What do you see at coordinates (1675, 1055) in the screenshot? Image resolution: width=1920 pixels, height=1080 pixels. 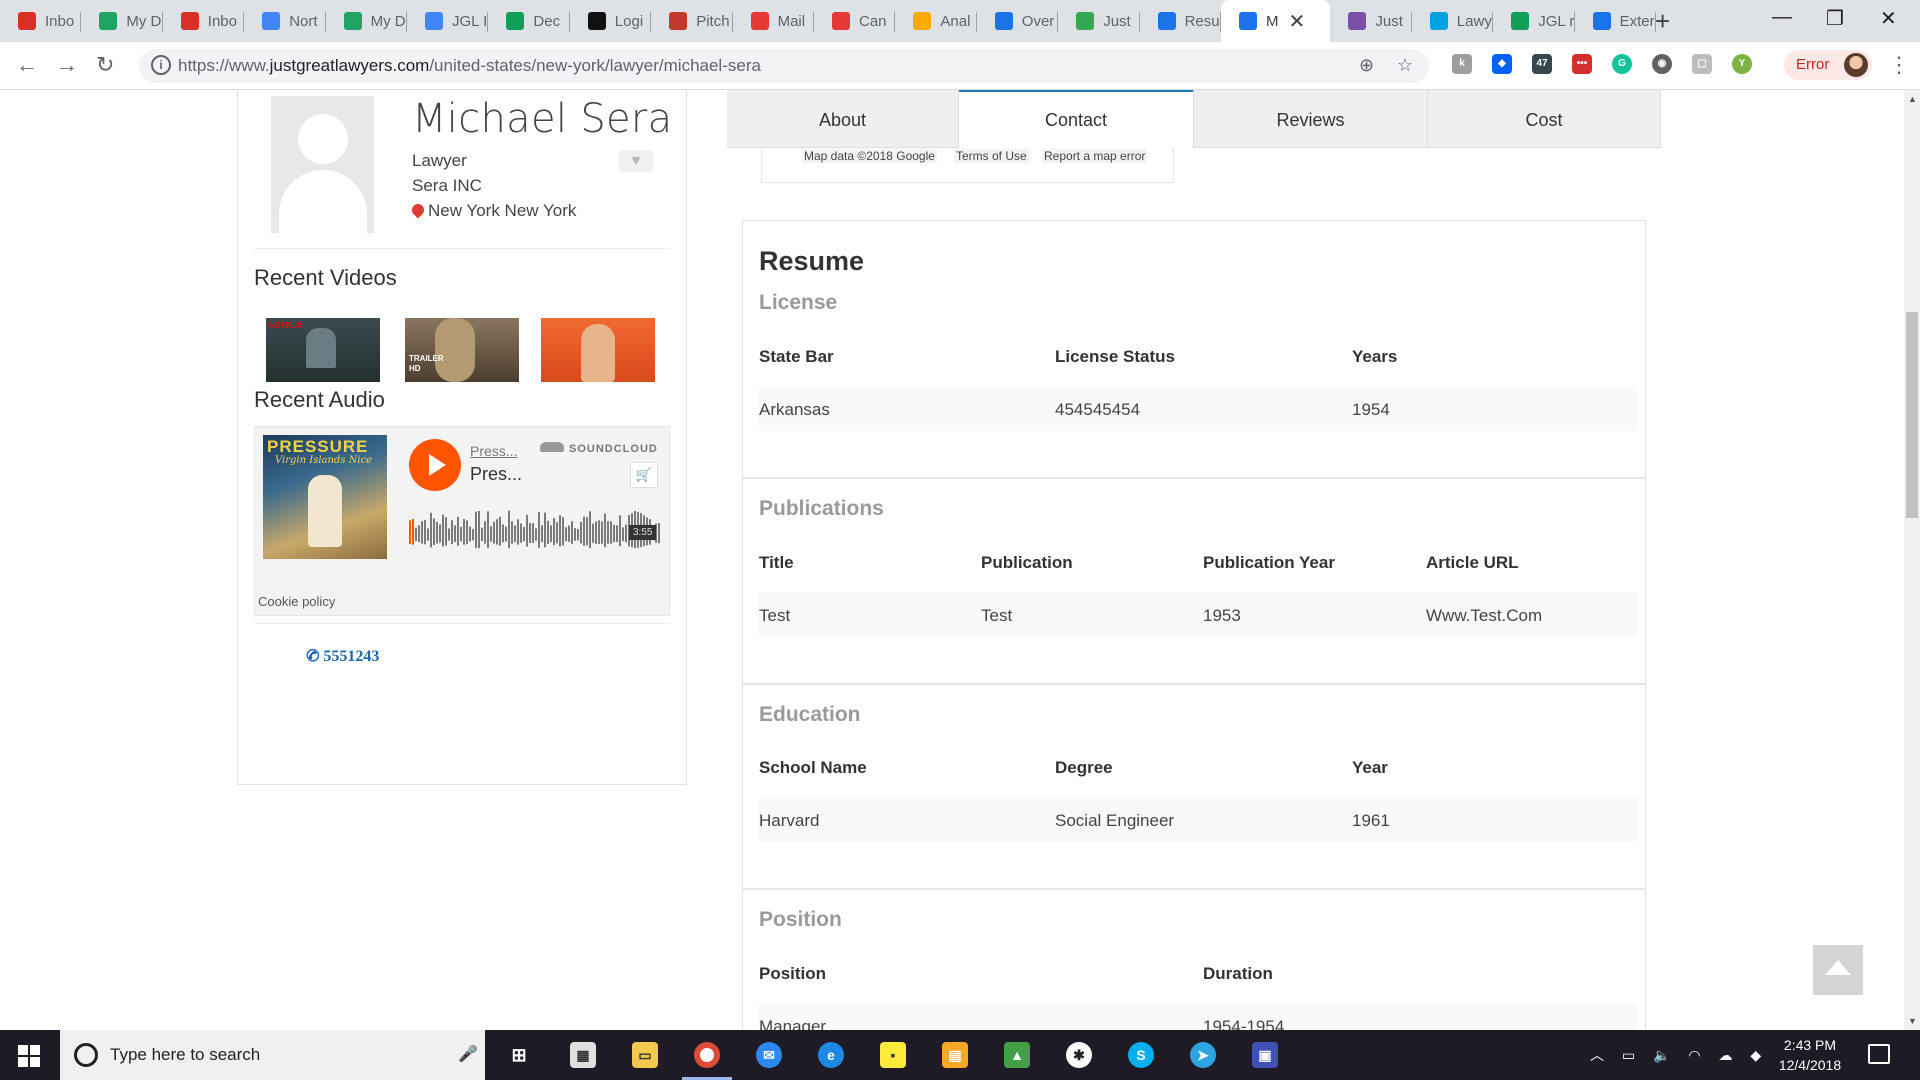 I see `system-tray: ︿ ▭ 🔈 ◠ ☁ ◆` at bounding box center [1675, 1055].